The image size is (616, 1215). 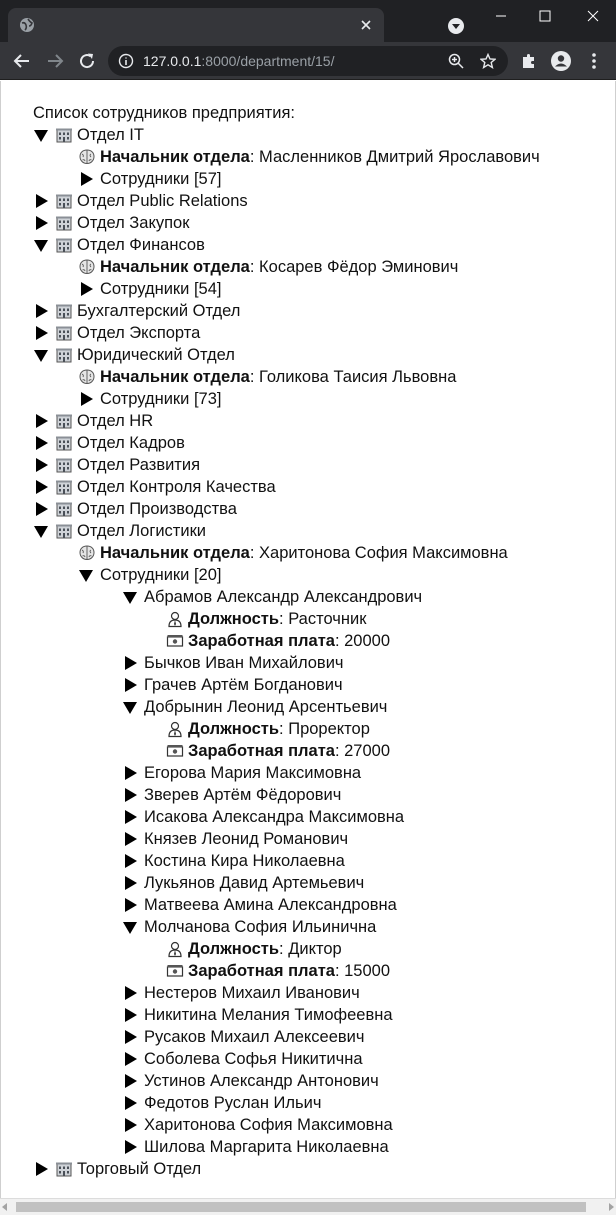 I want to click on department-item: Отдел IT, so click(x=286, y=135).